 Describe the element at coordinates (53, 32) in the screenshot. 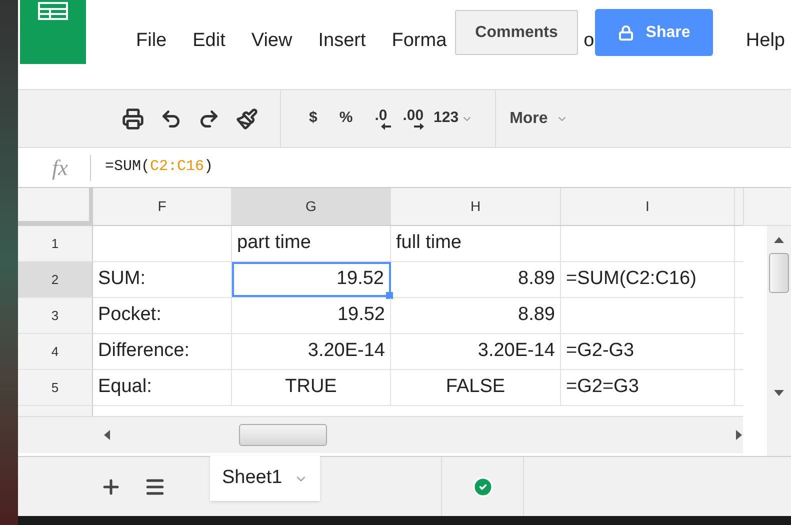

I see `spreadsheet-logo-icon` at that location.